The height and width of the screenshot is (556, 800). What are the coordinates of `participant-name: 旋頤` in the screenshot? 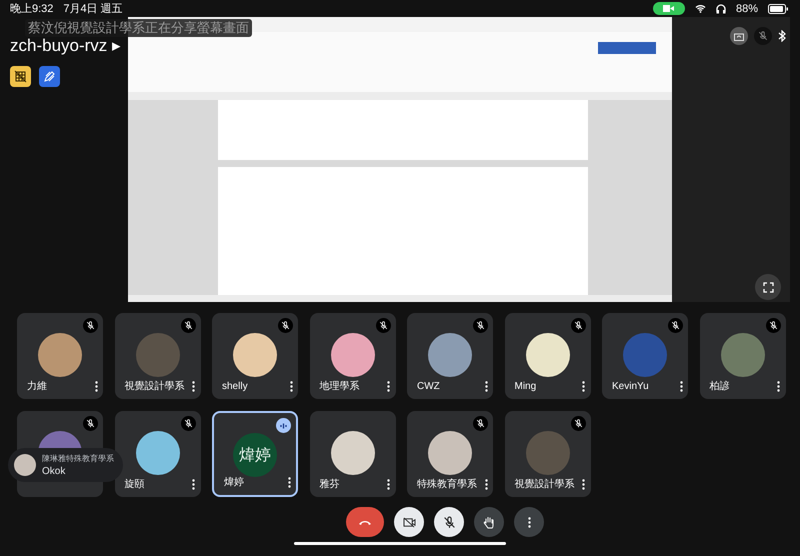 It's located at (134, 484).